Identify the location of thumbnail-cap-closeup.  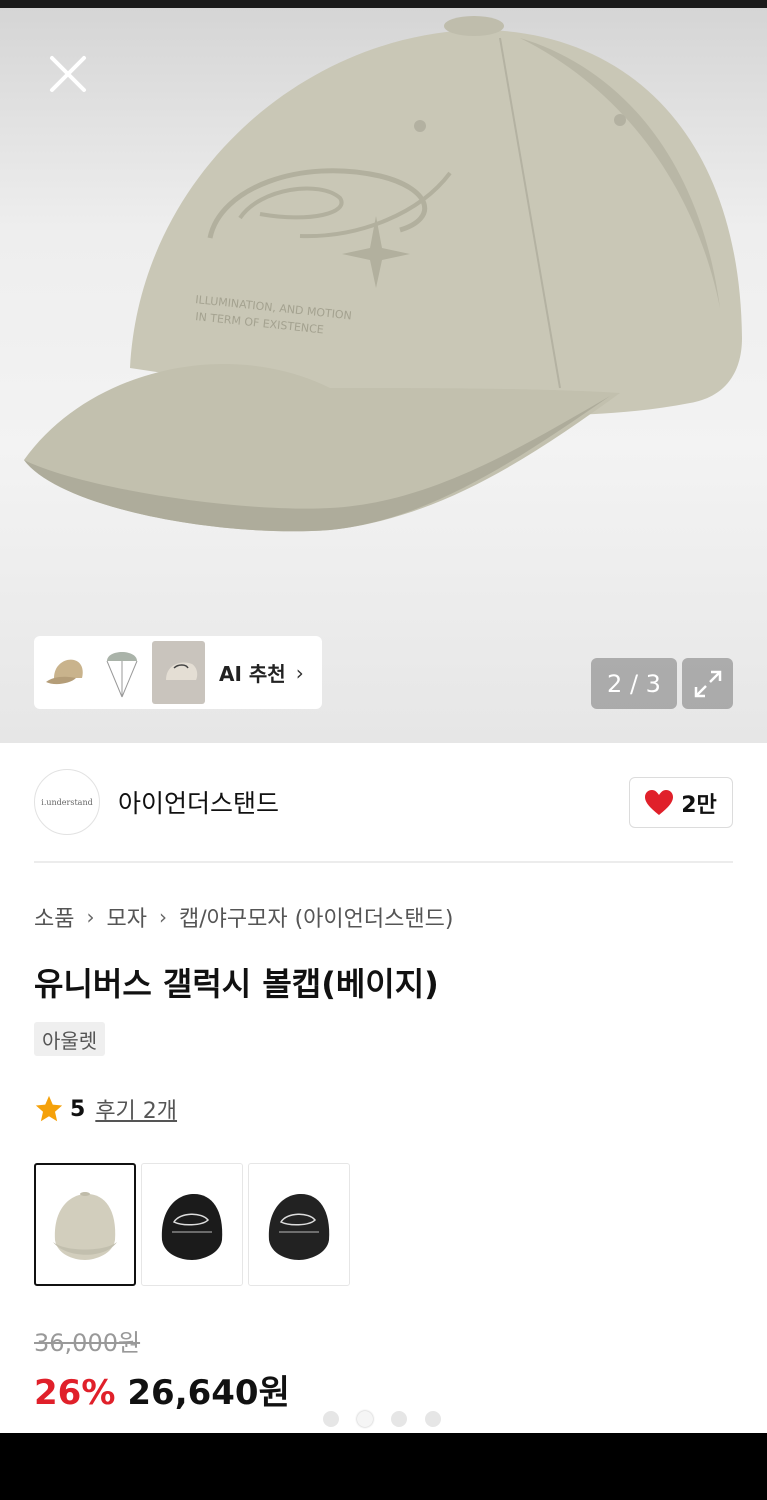
(178, 672).